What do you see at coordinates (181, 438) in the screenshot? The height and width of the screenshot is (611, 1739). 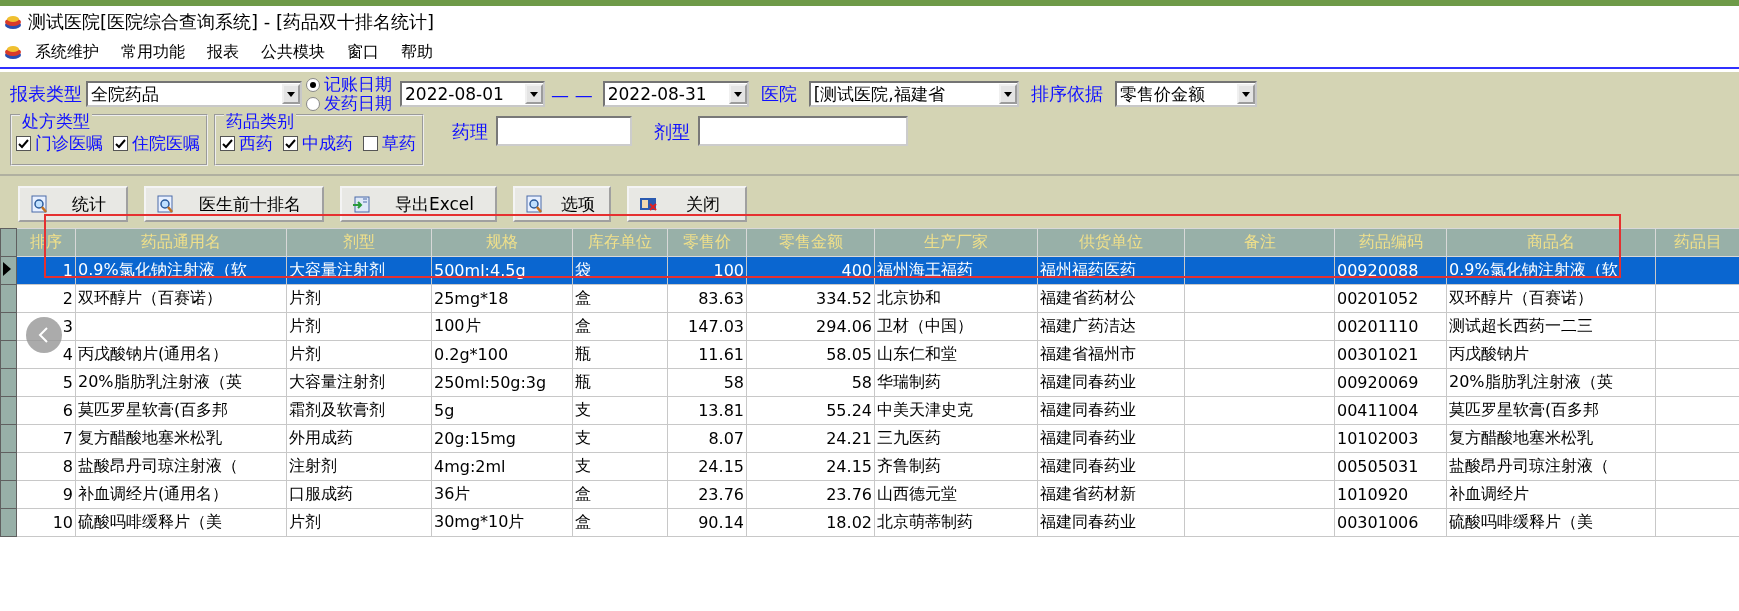 I see `table-cell: 复方醋酸地塞米松乳` at bounding box center [181, 438].